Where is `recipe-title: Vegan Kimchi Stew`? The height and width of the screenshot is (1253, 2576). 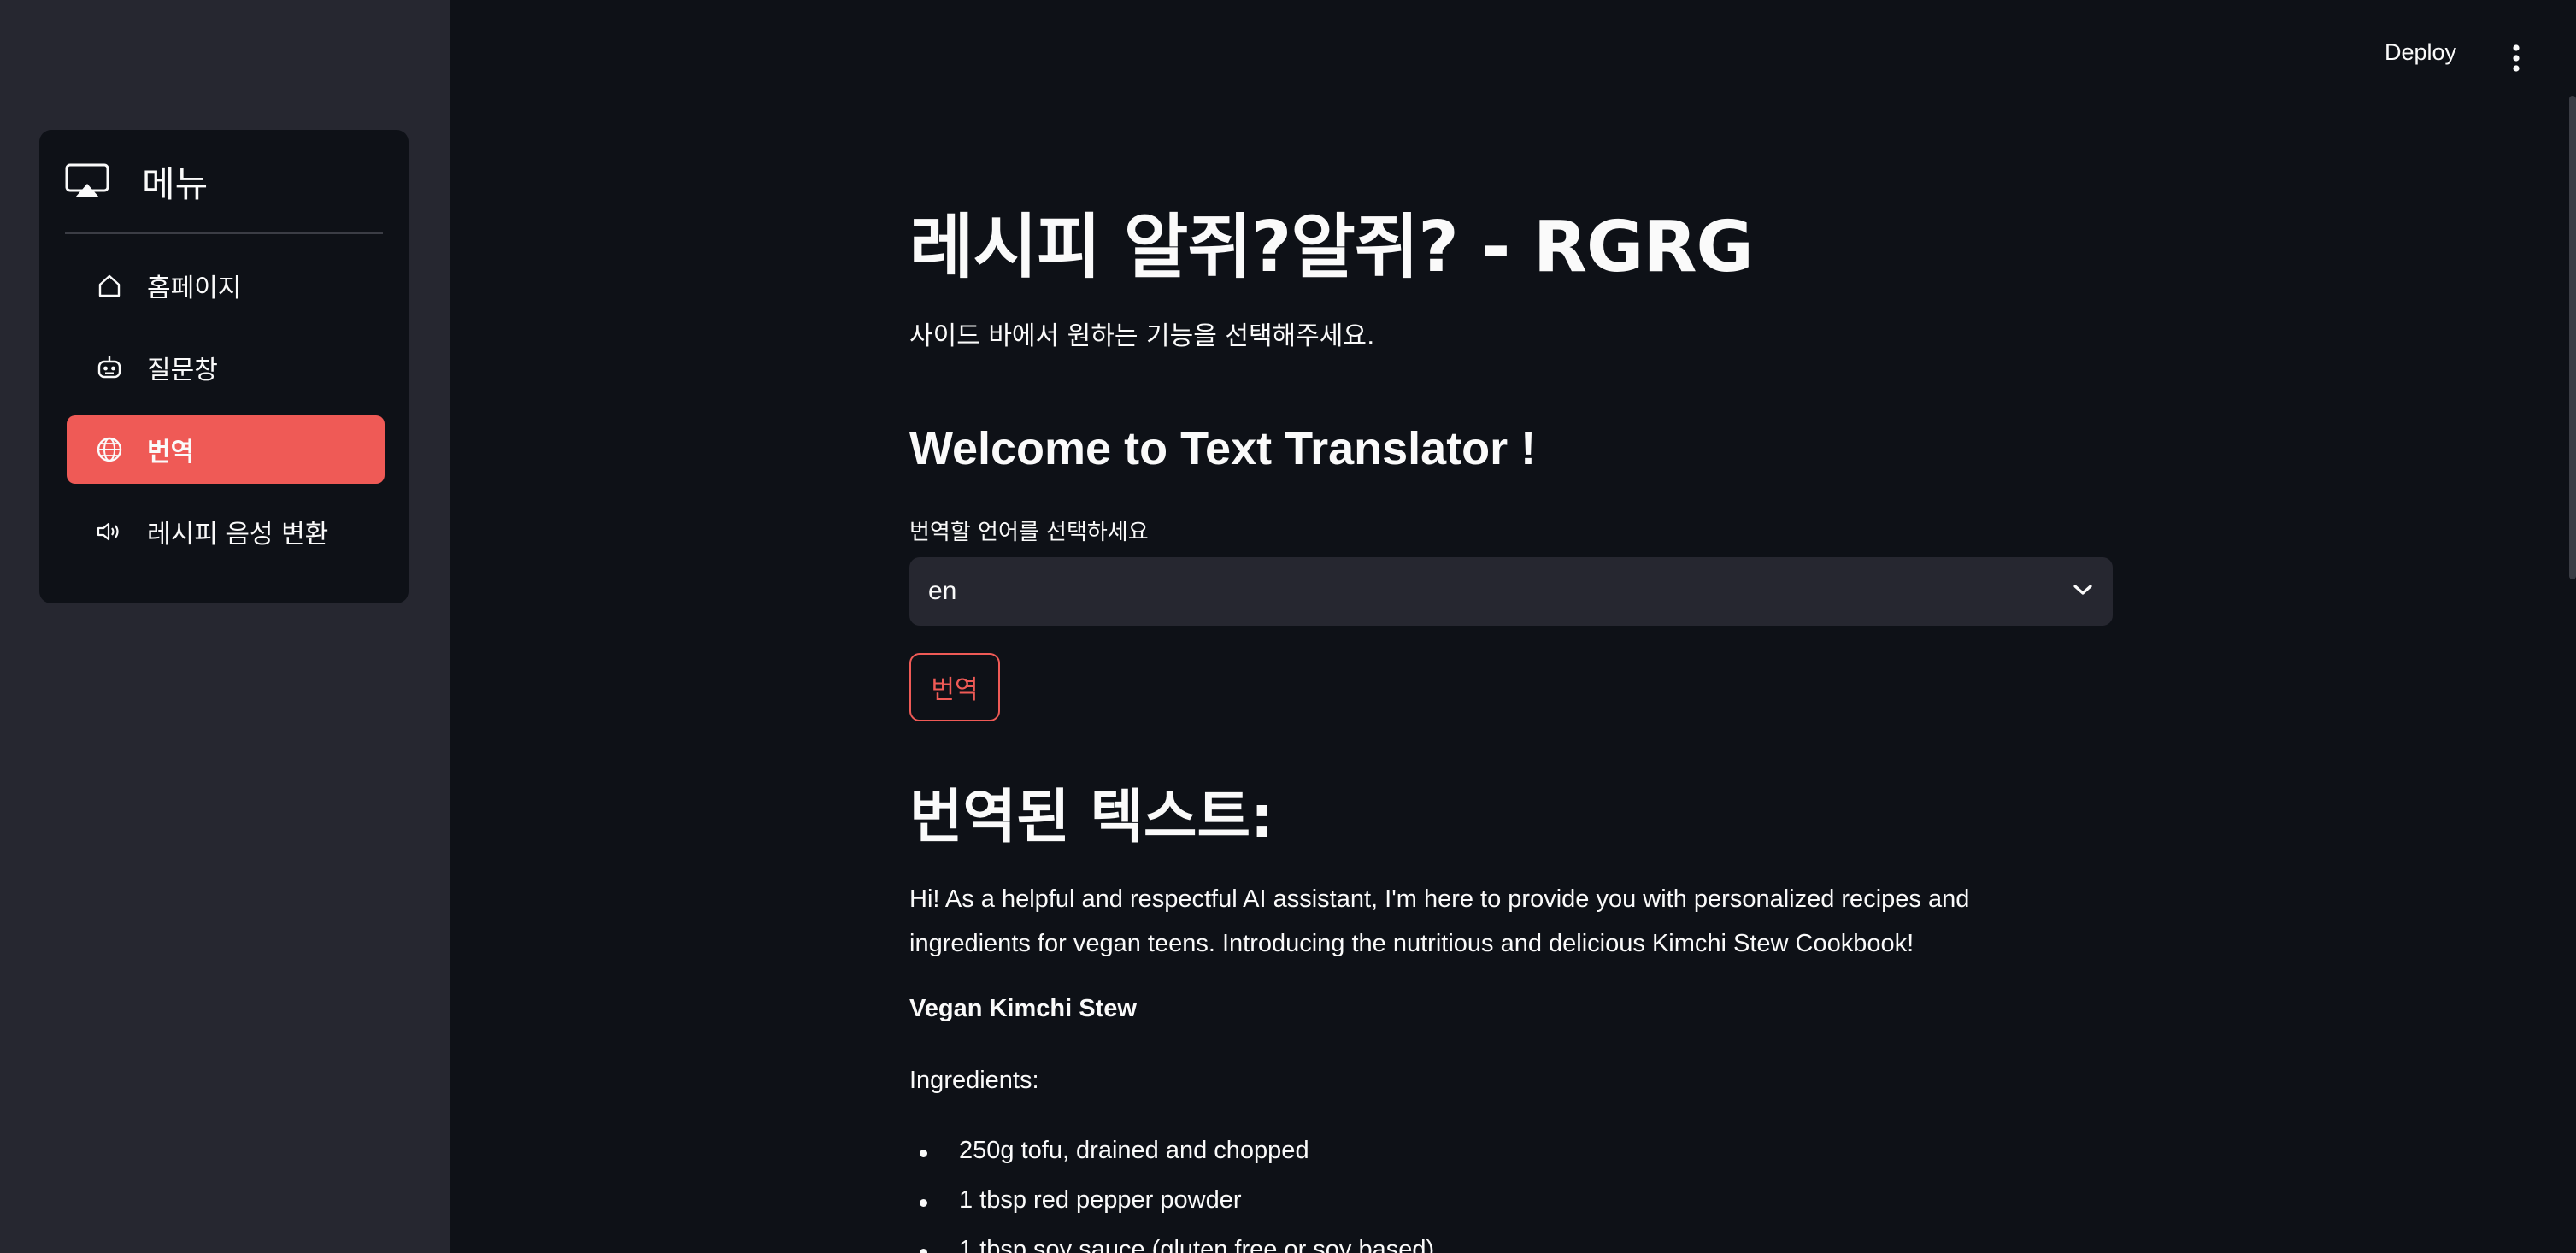 recipe-title: Vegan Kimchi Stew is located at coordinates (1023, 1008).